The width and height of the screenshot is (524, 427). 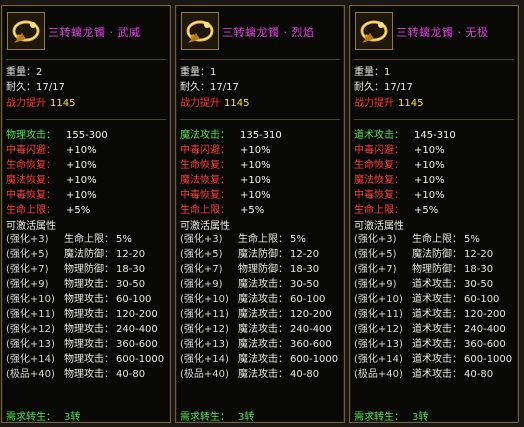 What do you see at coordinates (260, 31) in the screenshot?
I see `item-header: 三转螭龙镯 · 烈焰` at bounding box center [260, 31].